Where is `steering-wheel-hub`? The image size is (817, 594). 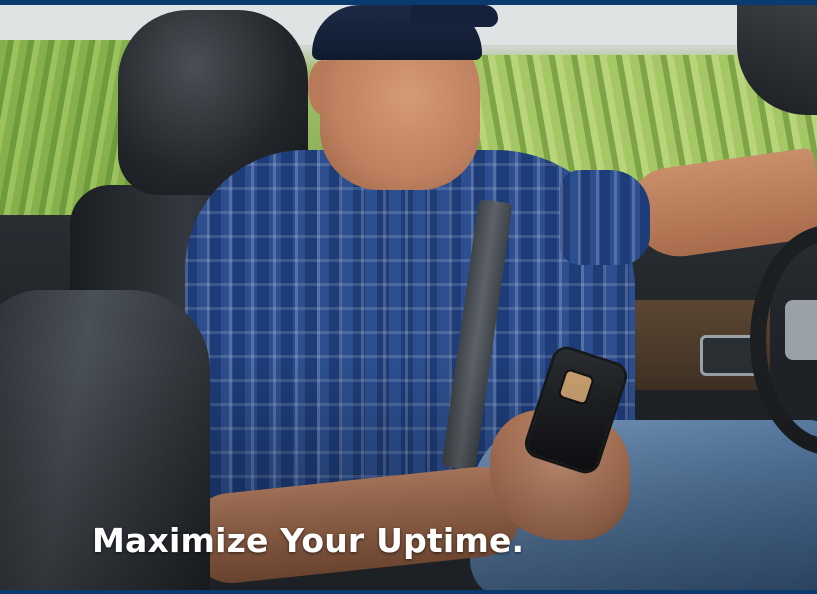 steering-wheel-hub is located at coordinates (801, 330).